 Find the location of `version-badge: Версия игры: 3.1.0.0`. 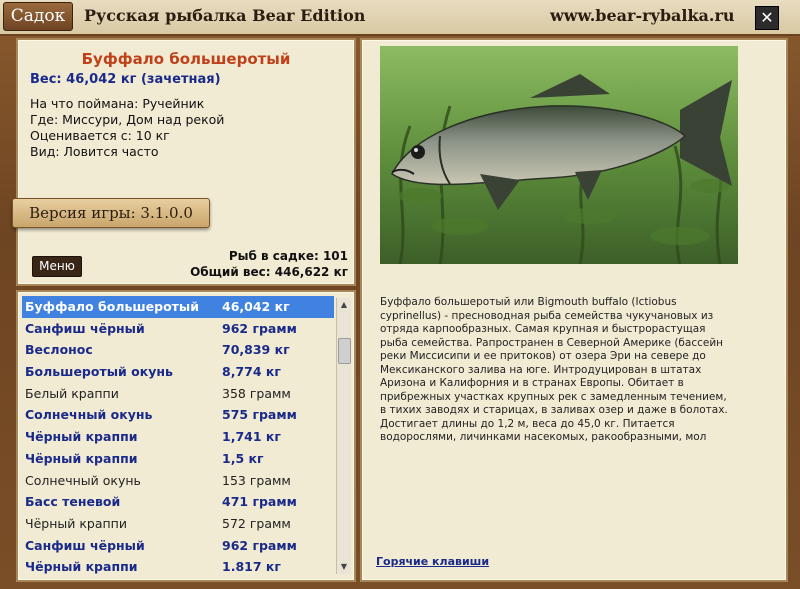

version-badge: Версия игры: 3.1.0.0 is located at coordinates (111, 213).